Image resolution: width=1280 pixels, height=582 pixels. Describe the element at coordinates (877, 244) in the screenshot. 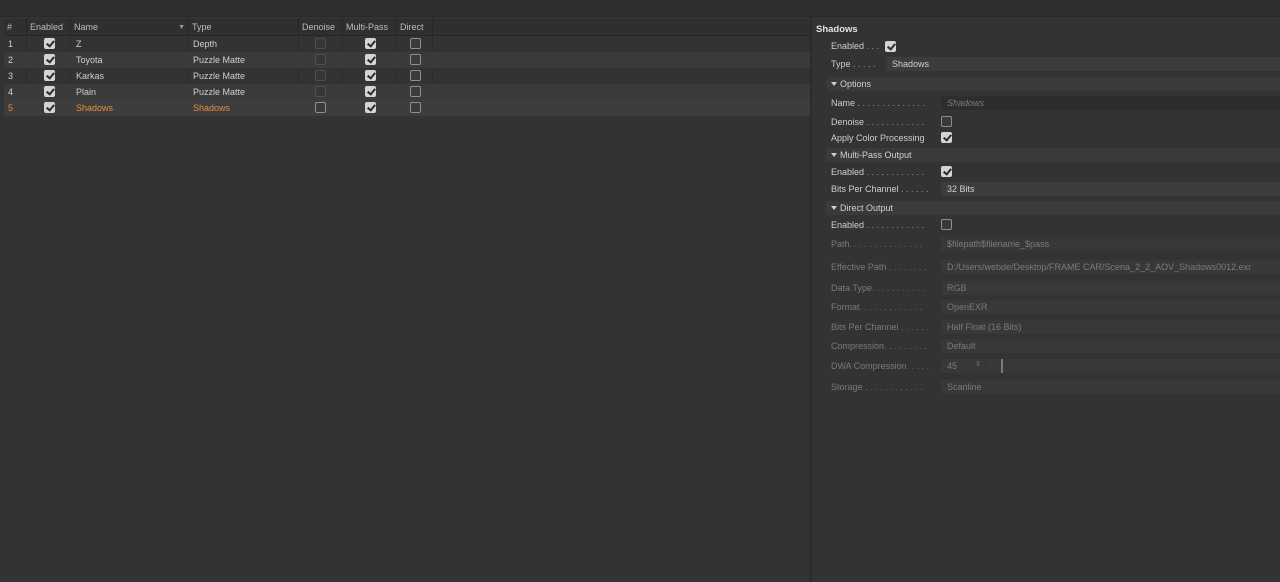

I see `path-label: Path. . . . . . . . . . . . . . .` at that location.